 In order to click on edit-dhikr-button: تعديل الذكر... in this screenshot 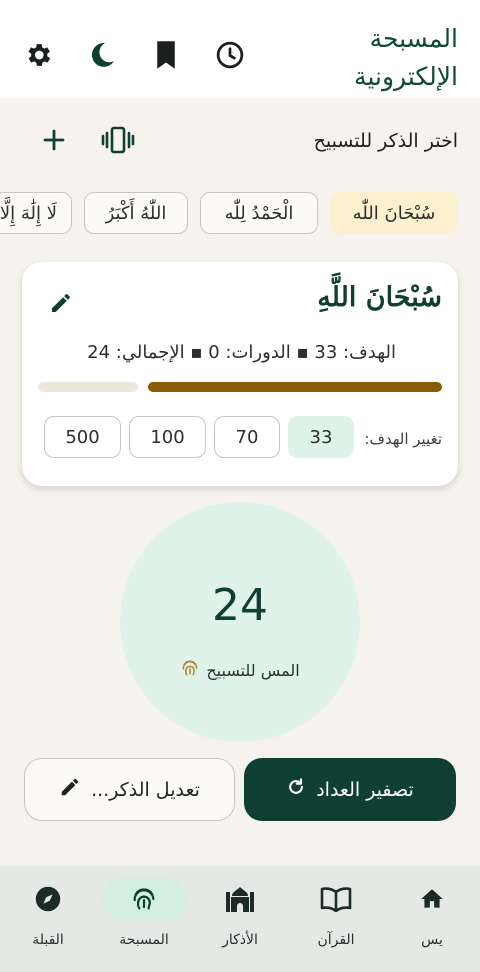, I will do `click(129, 789)`.